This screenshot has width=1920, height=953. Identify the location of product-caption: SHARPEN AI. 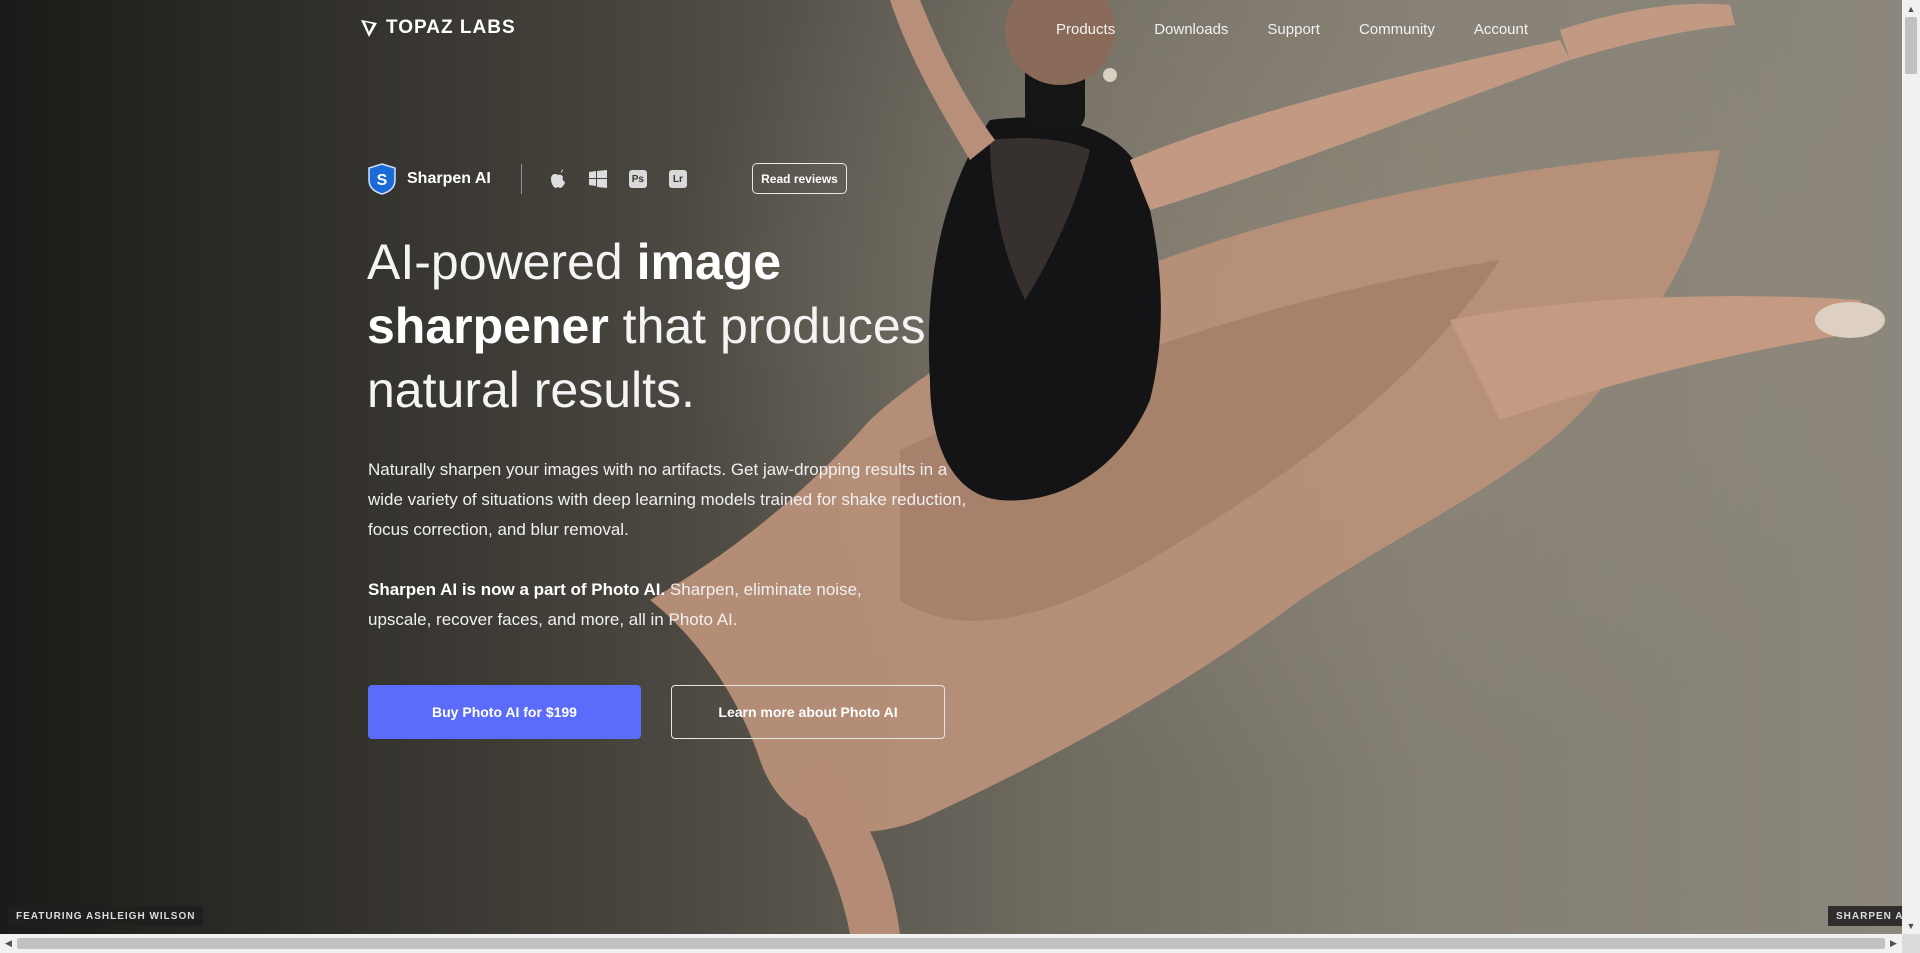
(1865, 916).